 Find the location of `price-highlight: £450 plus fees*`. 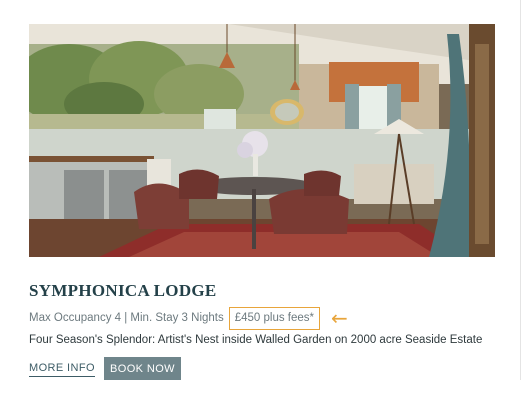

price-highlight: £450 plus fees* is located at coordinates (274, 318).